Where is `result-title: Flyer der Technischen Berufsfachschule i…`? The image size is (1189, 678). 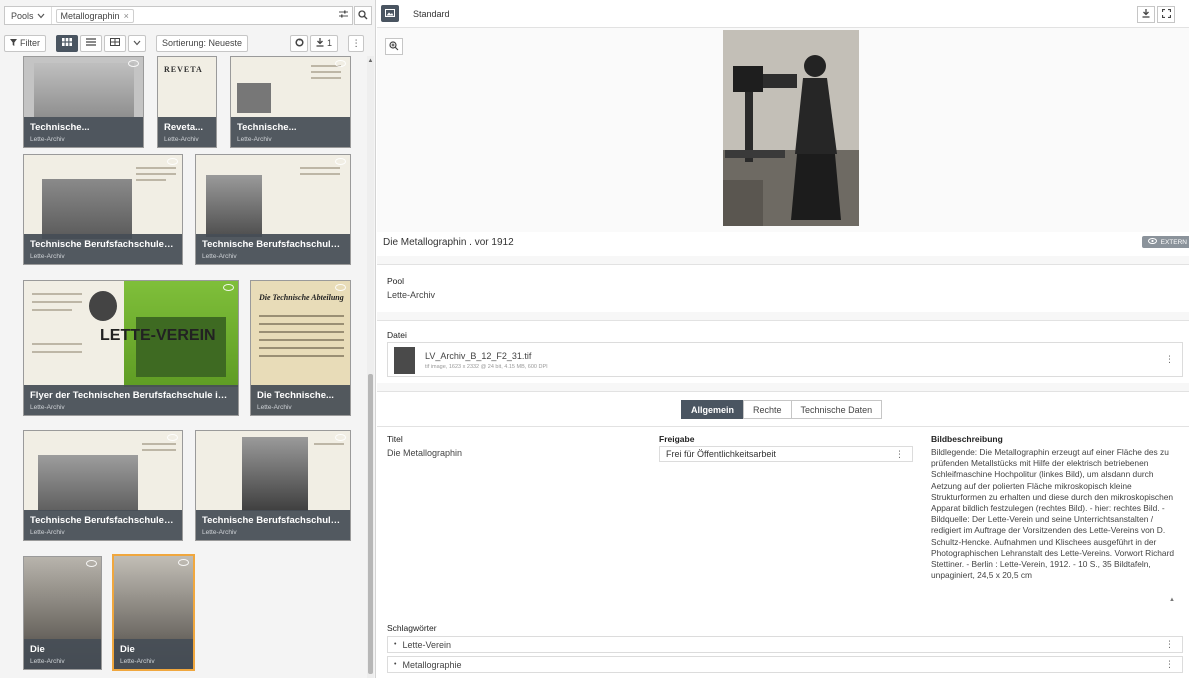
result-title: Flyer der Technischen Berufsfachschule i… is located at coordinates (131, 395).